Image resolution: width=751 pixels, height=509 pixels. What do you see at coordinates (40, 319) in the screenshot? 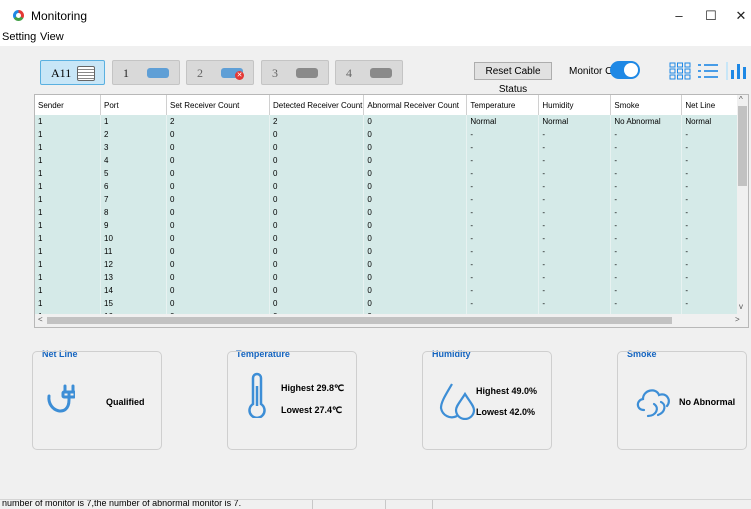
I see `scroll-left-arrow-icon: <` at bounding box center [40, 319].